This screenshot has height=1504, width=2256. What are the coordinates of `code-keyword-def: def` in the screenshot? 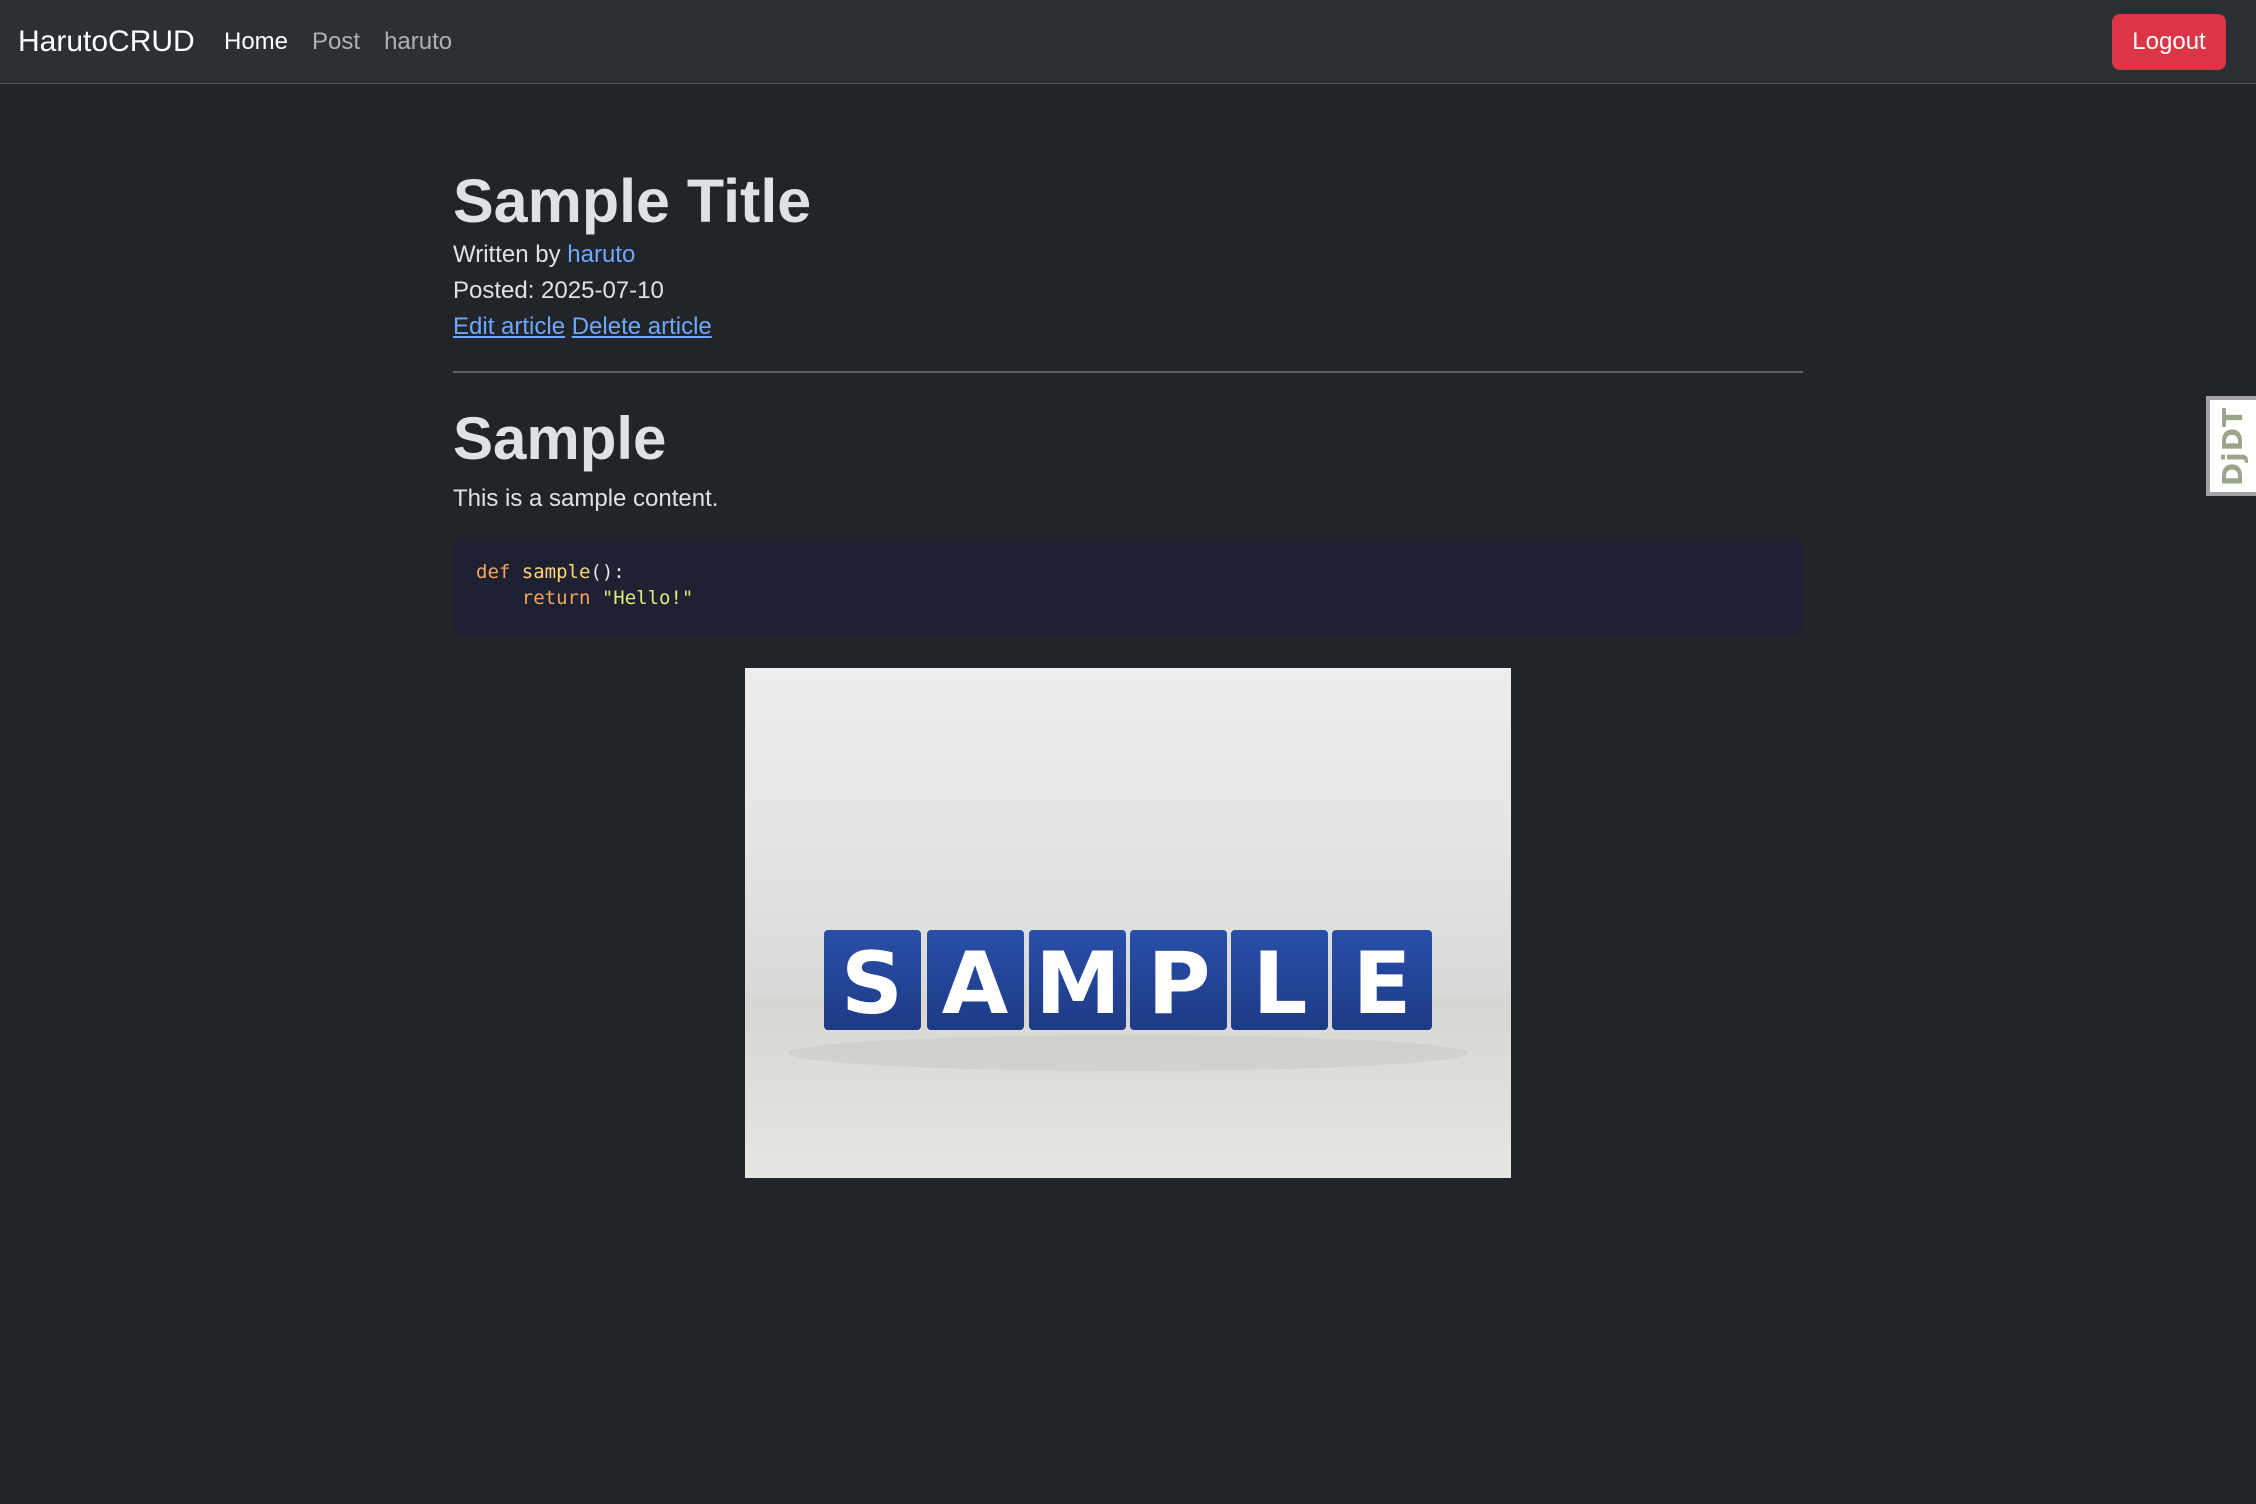 It's located at (493, 572).